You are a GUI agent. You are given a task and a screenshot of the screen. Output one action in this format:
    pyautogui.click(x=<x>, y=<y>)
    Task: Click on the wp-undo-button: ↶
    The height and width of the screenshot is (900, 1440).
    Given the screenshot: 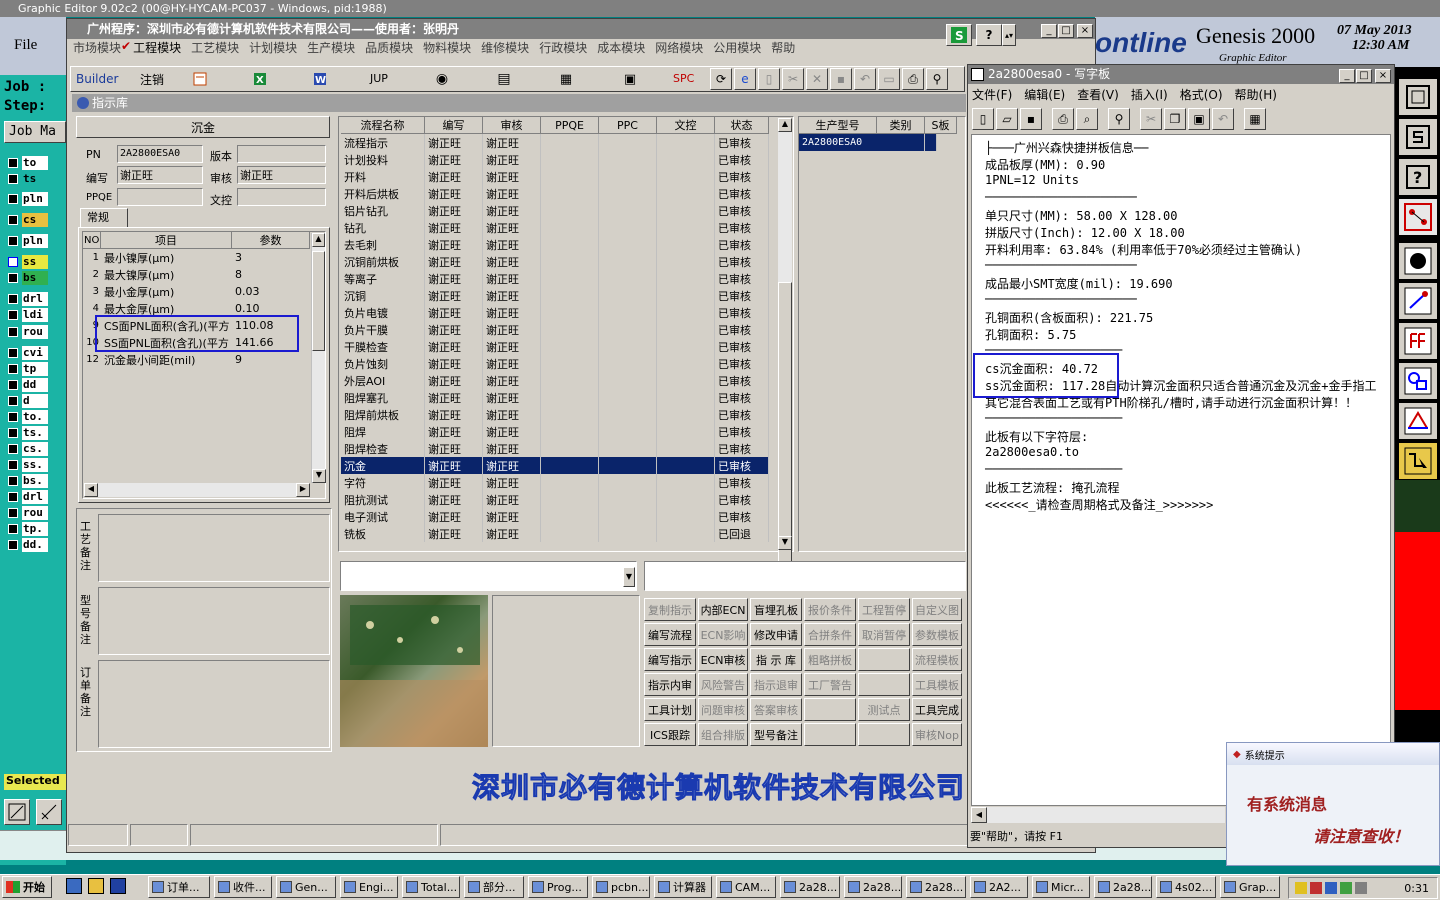 What is the action you would take?
    pyautogui.click(x=1223, y=119)
    